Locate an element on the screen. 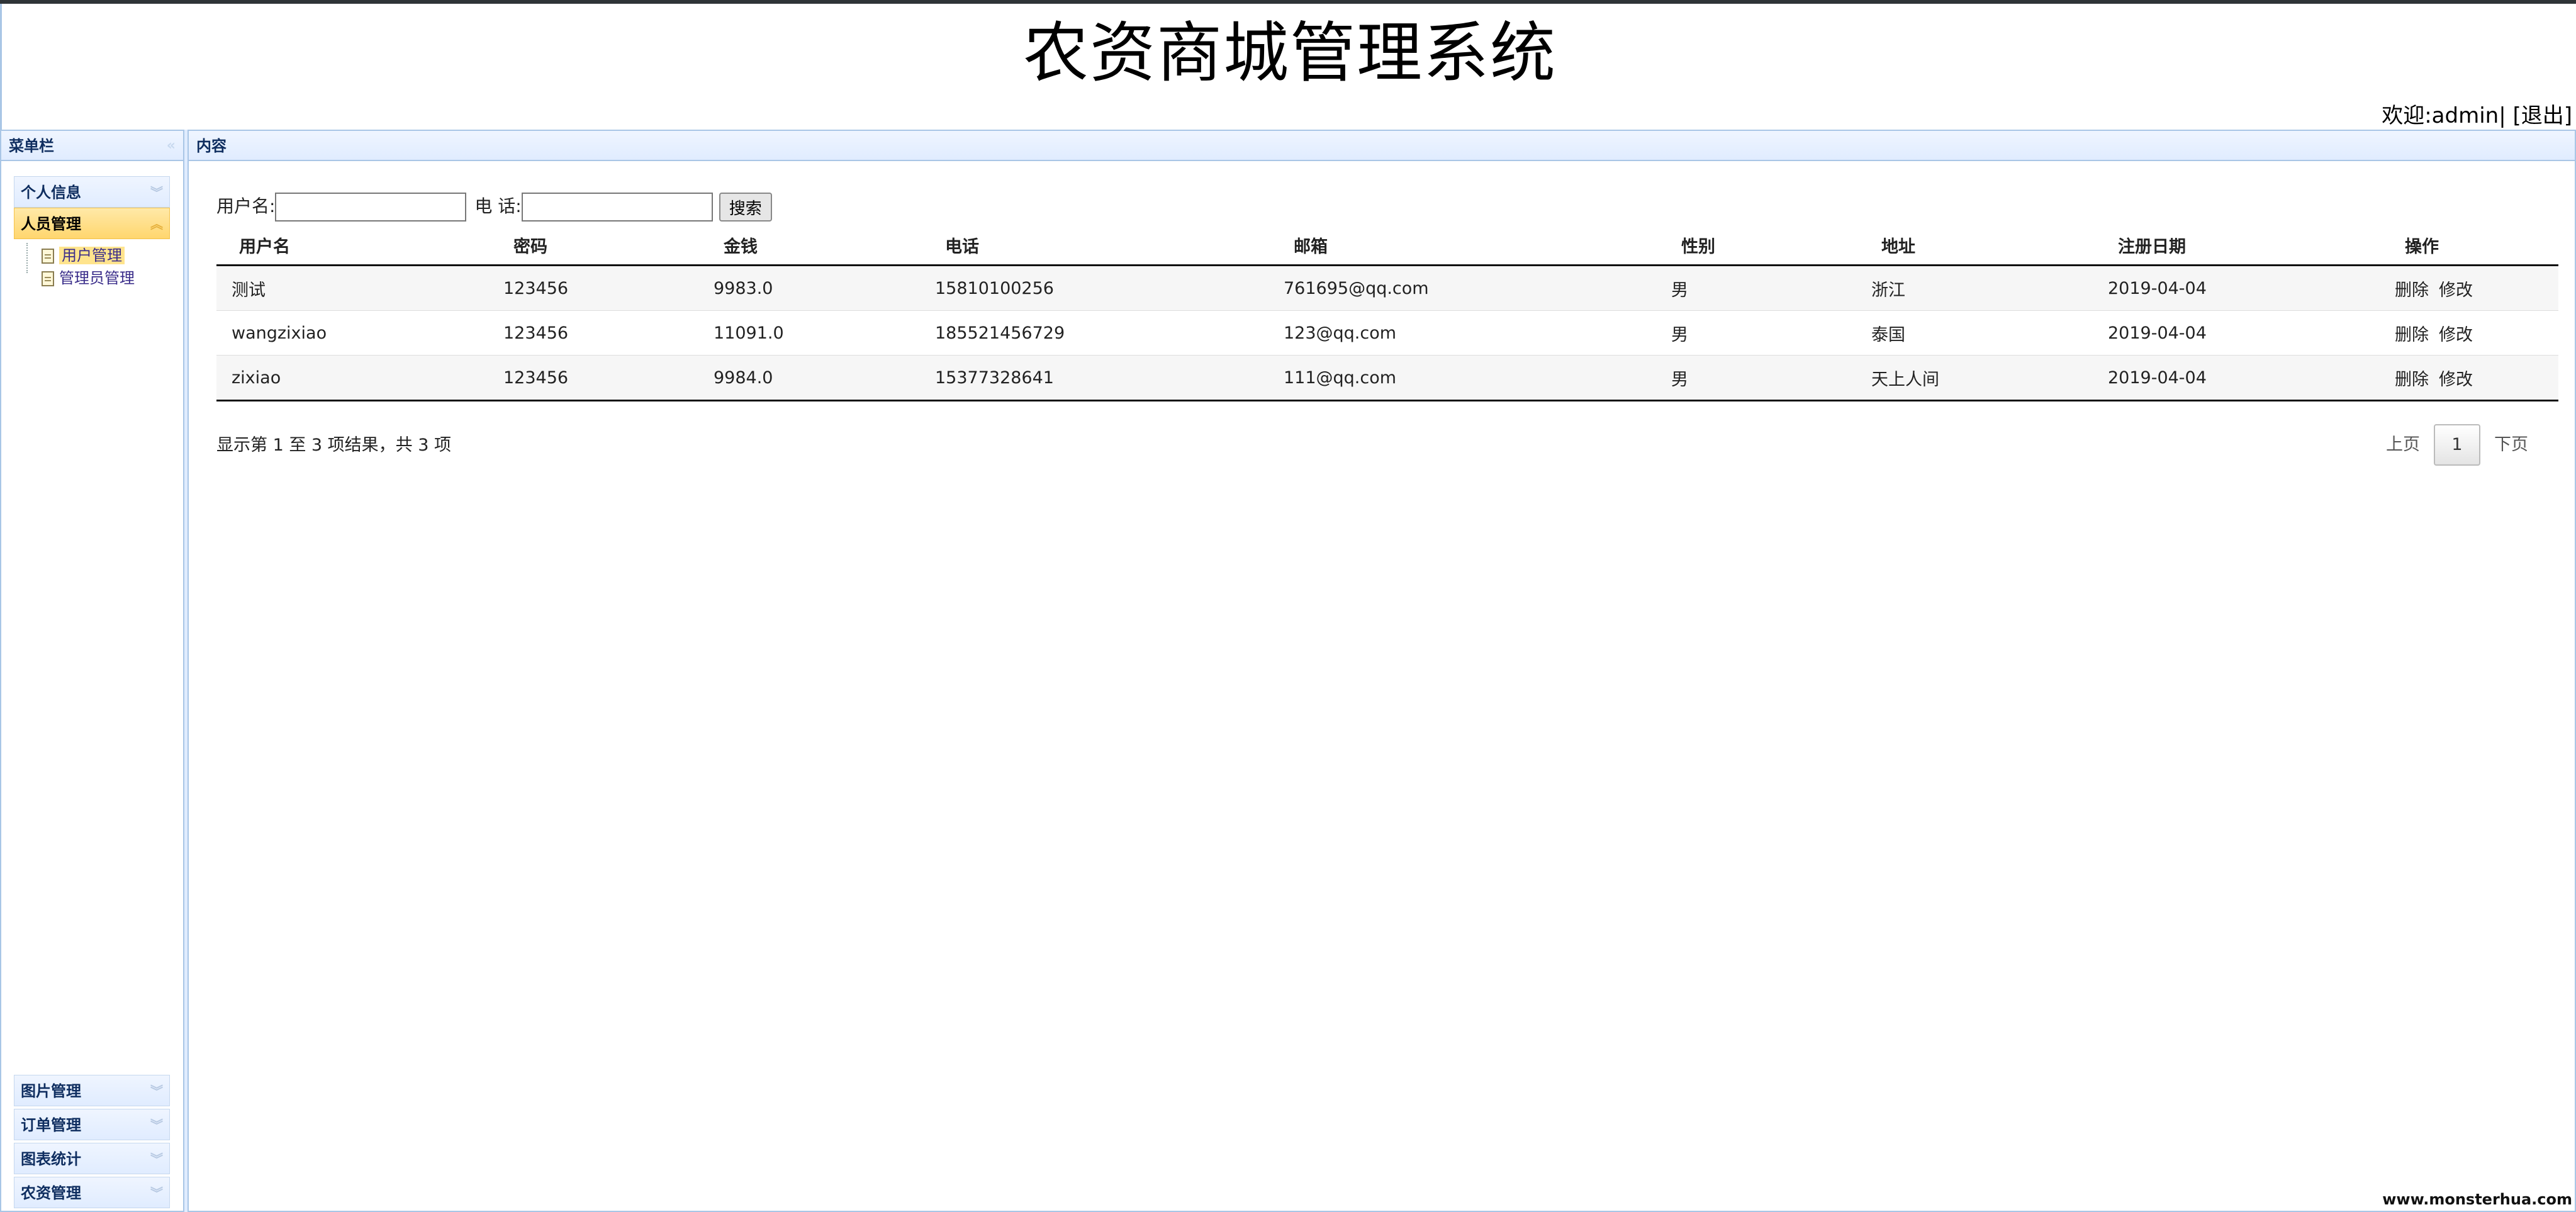 The width and height of the screenshot is (2576, 1212). cell-address: 浙江 is located at coordinates (1989, 288).